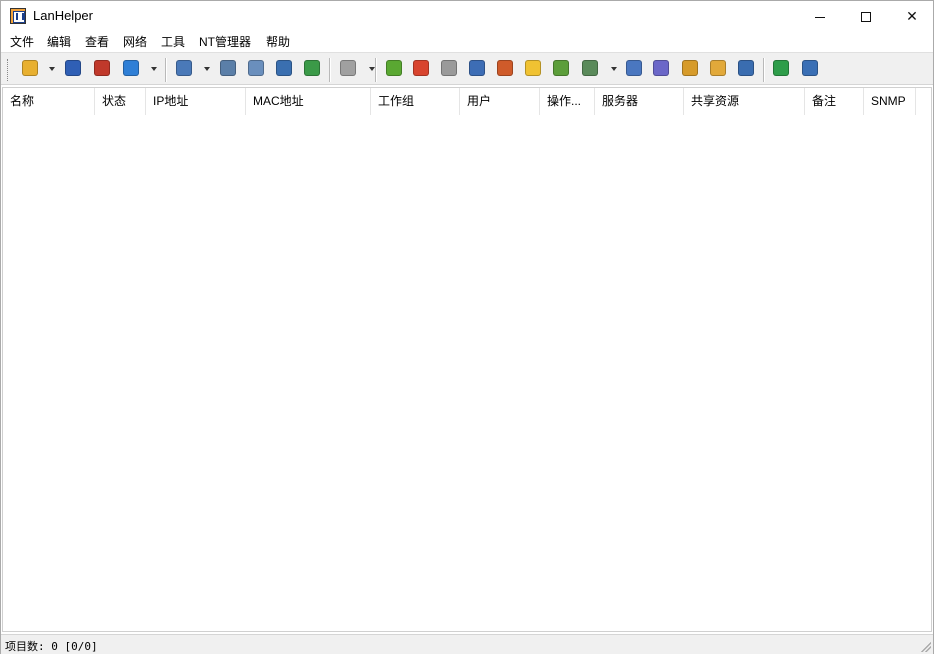 The image size is (934, 654). I want to click on app-logo-icon, so click(18, 16).